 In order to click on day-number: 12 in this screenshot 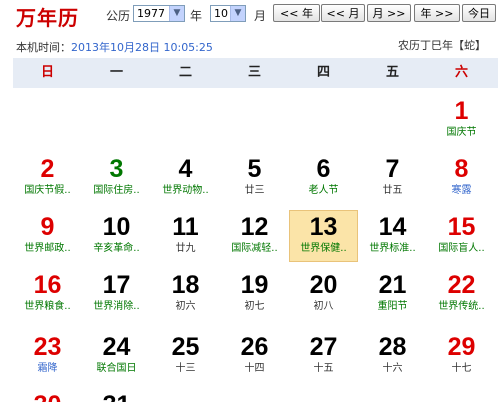, I will do `click(254, 227)`.